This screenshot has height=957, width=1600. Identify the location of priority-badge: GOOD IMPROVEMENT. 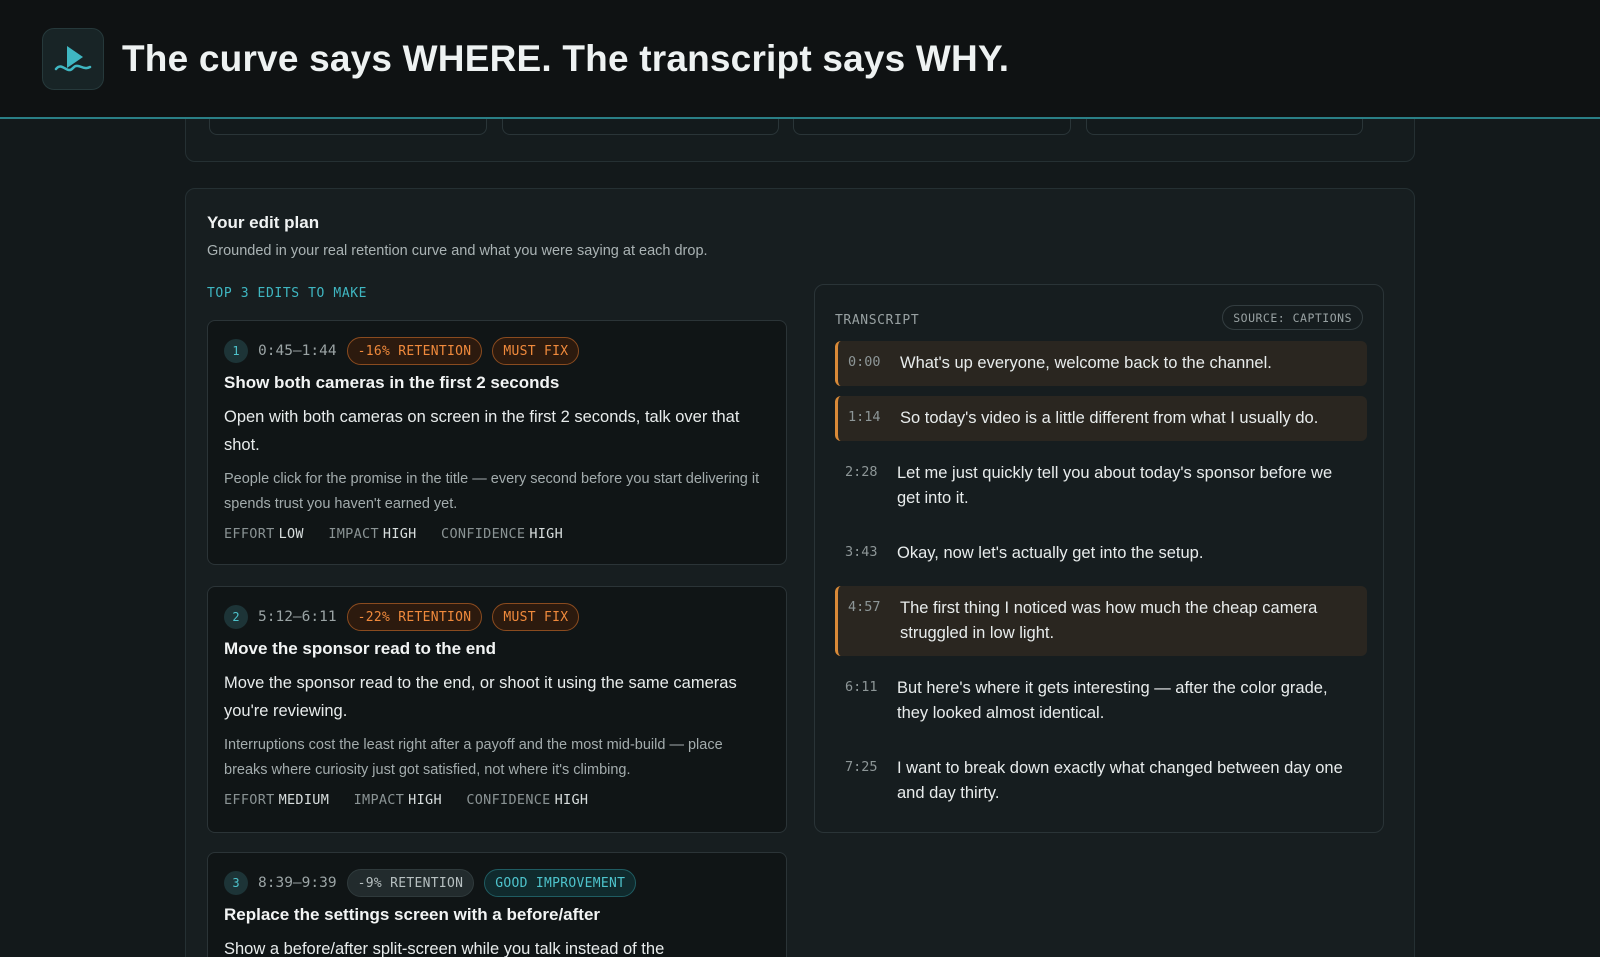
(560, 883).